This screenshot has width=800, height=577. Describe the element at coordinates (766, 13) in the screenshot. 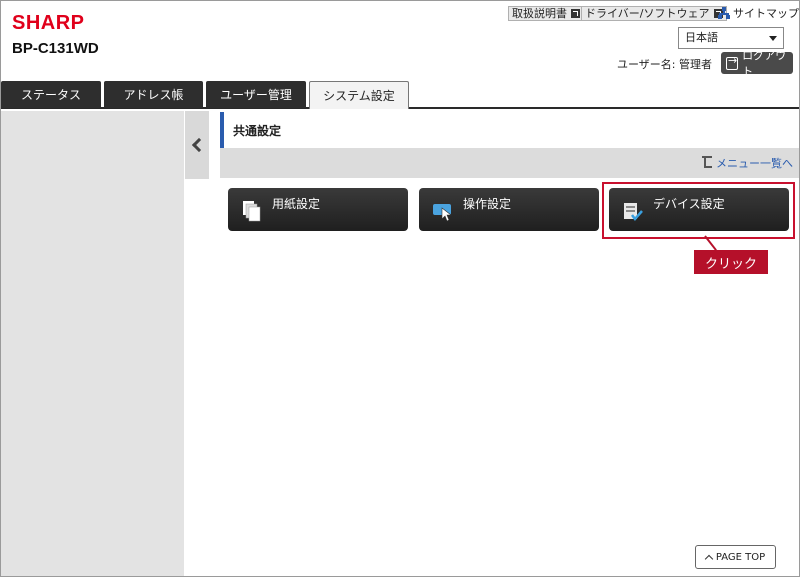

I see `sitemap-label: サイトマップ` at that location.